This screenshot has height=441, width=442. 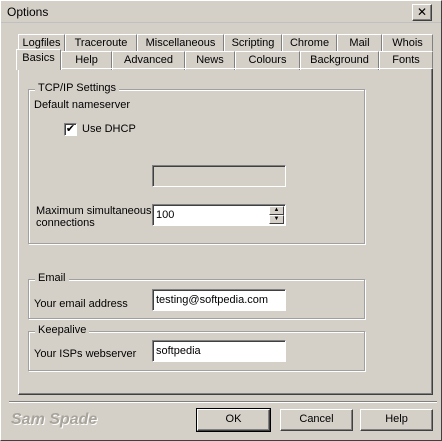 I want to click on spin-down-button: ▼, so click(x=276, y=219).